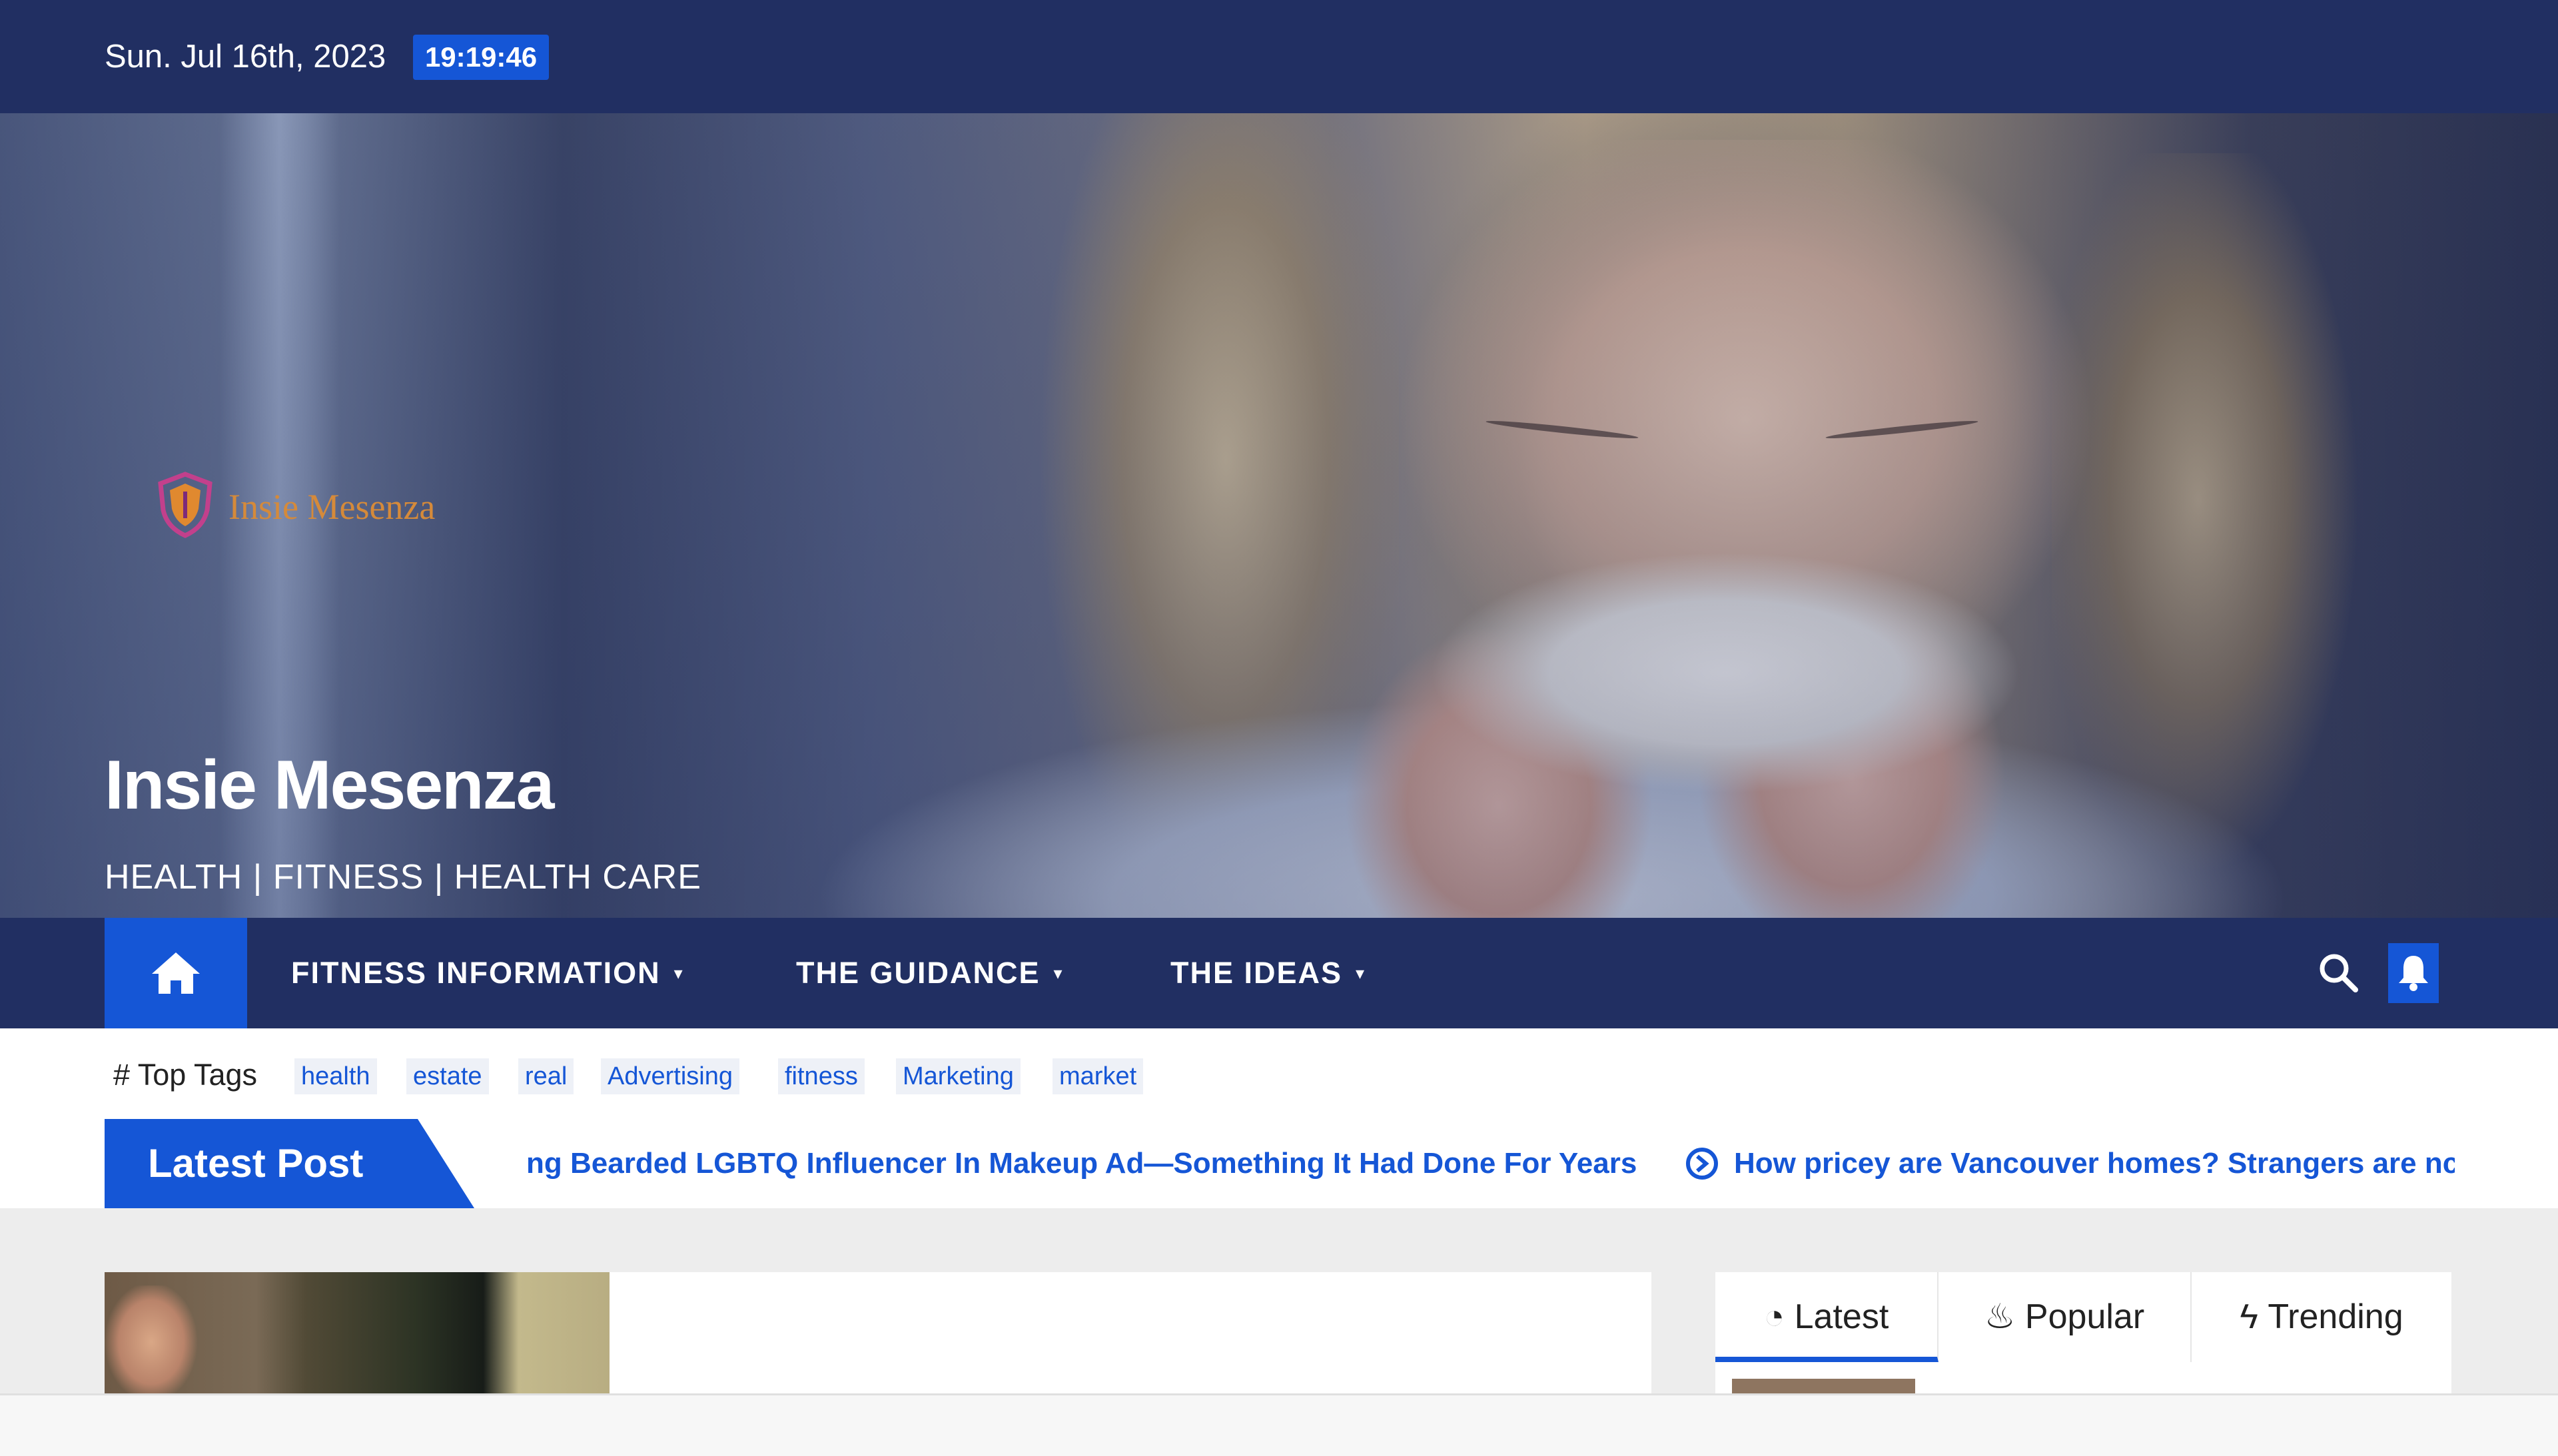 This screenshot has width=2558, height=1456. Describe the element at coordinates (1279, 1425) in the screenshot. I see `bottom-scroll-strip` at that location.